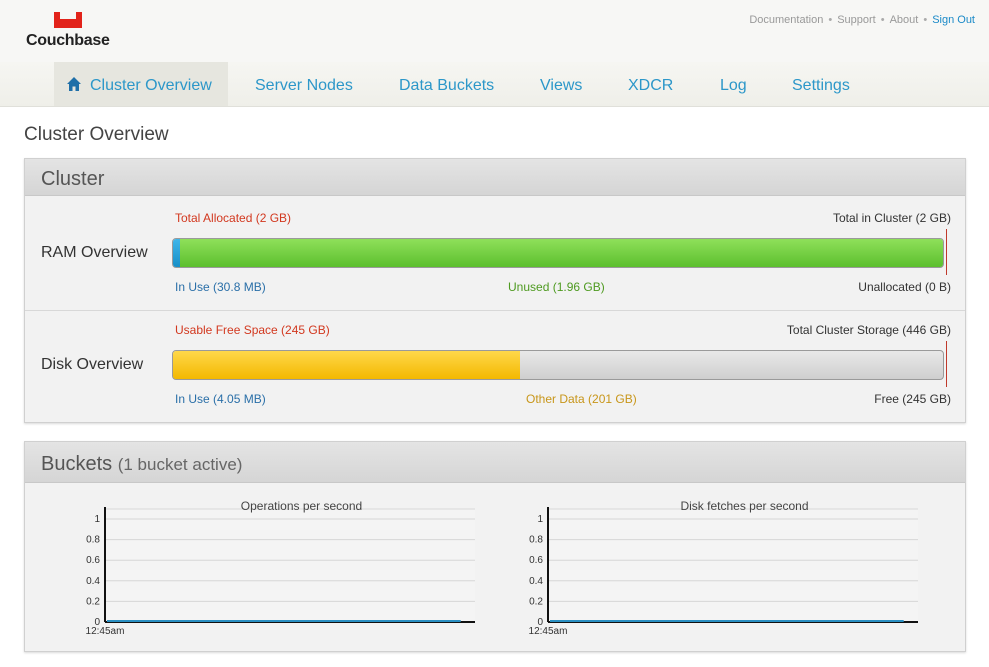 The height and width of the screenshot is (667, 989). I want to click on ram-unused-segment, so click(561, 253).